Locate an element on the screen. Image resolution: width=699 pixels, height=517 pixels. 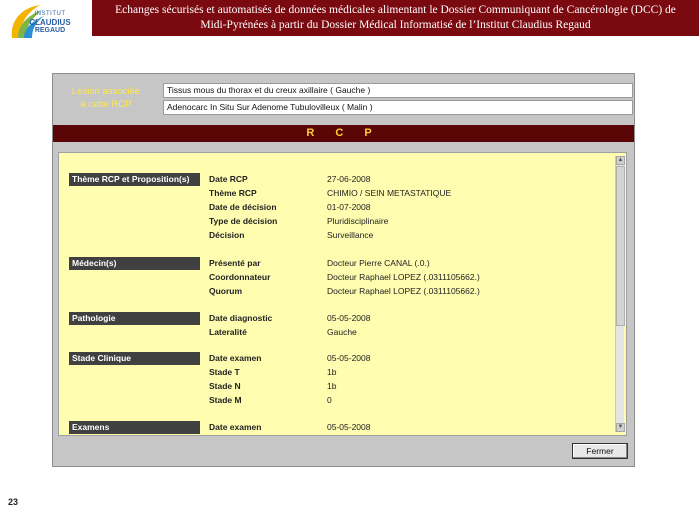
detail-label: Thème RCP is located at coordinates (233, 193).